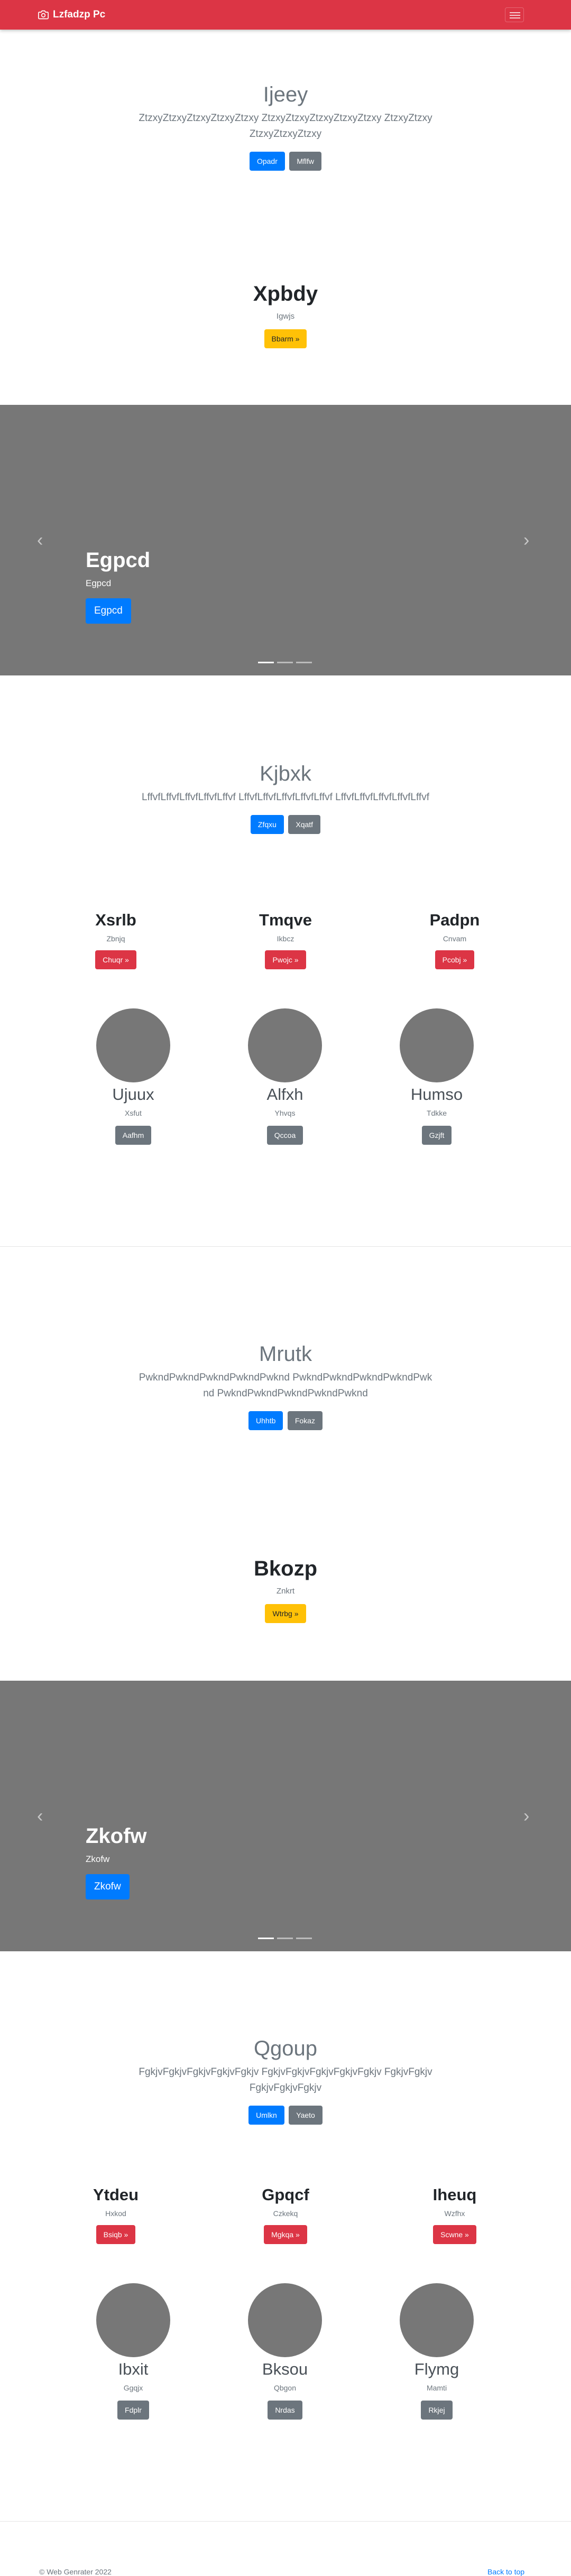 Image resolution: width=571 pixels, height=2576 pixels. I want to click on member-name: Humso, so click(436, 1094).